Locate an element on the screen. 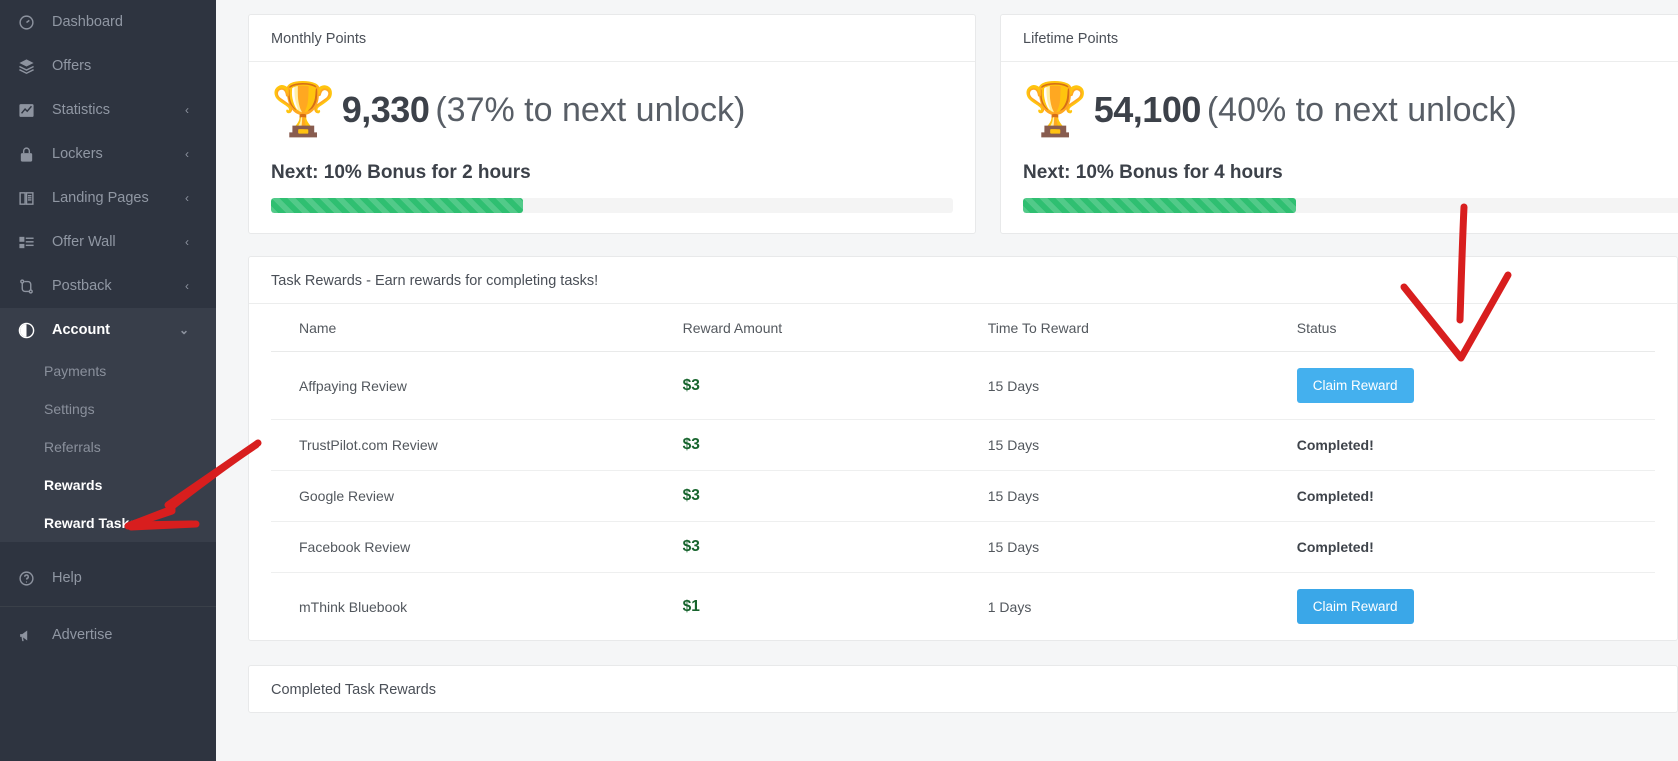 The width and height of the screenshot is (1678, 761). cell-task-name: Google Review is located at coordinates (477, 496).